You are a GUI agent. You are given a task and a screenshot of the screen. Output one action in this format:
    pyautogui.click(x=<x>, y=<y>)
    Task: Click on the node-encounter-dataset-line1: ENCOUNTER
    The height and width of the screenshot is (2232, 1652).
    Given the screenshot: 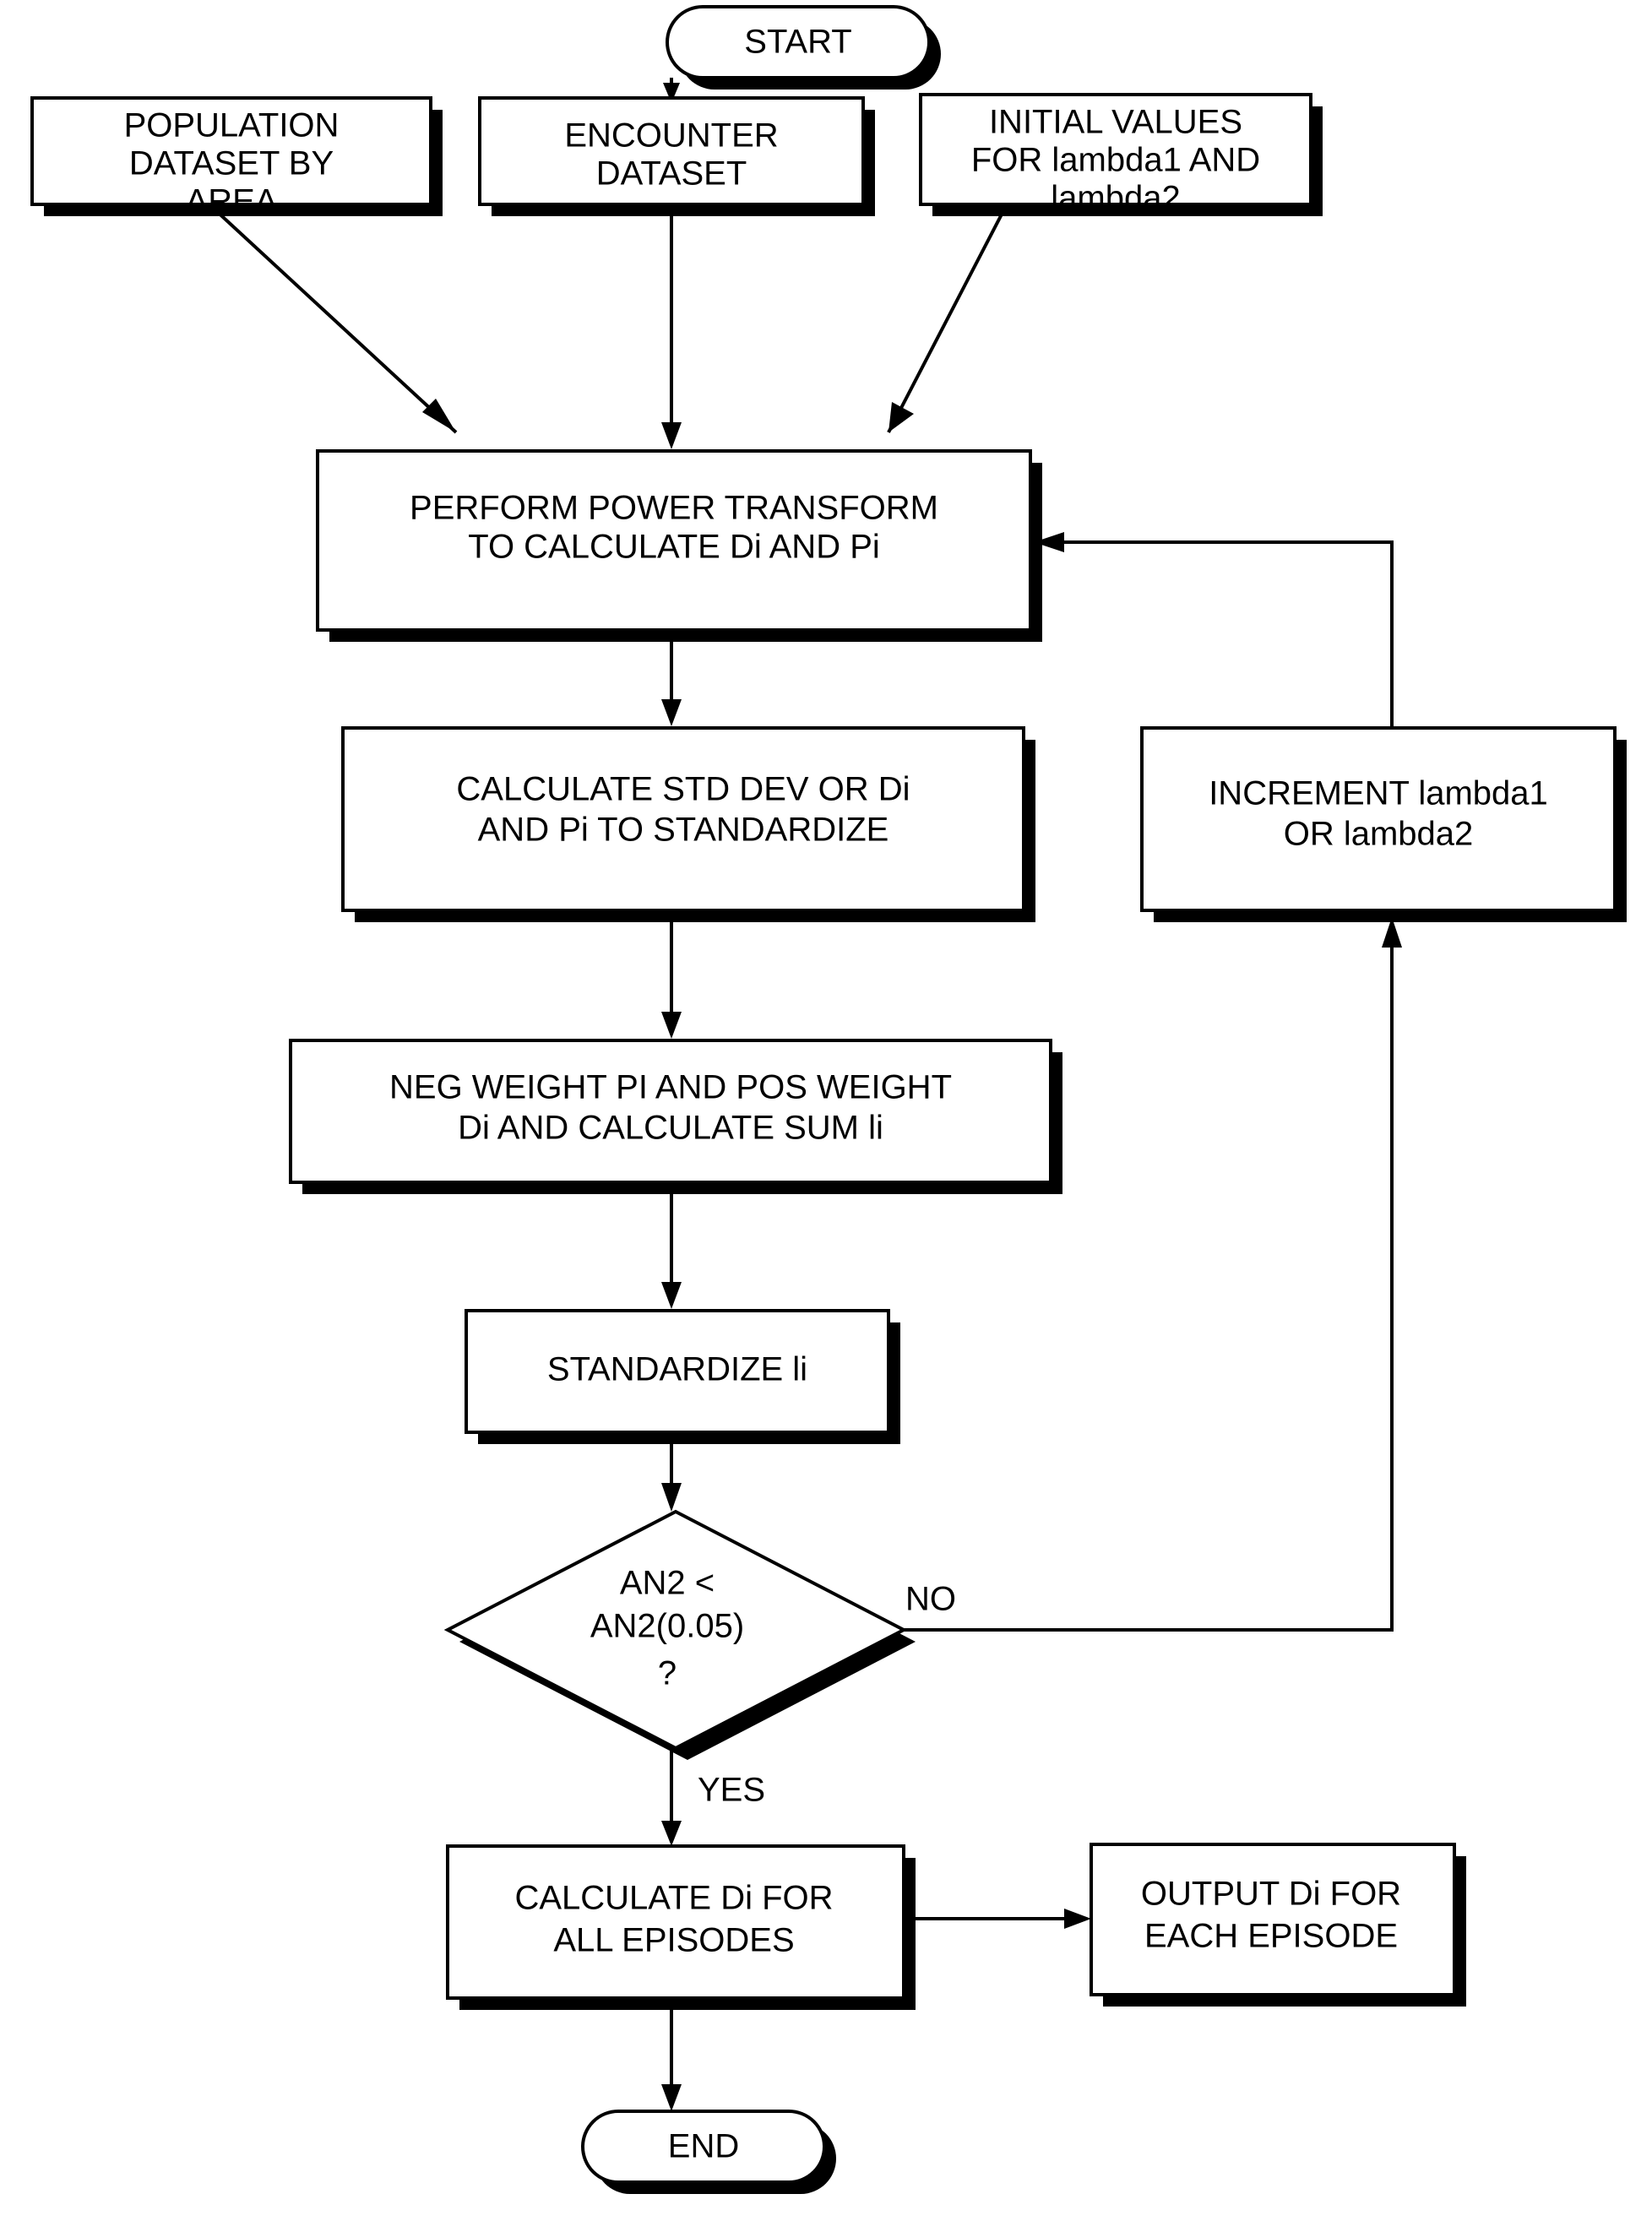 What is the action you would take?
    pyautogui.click(x=671, y=136)
    